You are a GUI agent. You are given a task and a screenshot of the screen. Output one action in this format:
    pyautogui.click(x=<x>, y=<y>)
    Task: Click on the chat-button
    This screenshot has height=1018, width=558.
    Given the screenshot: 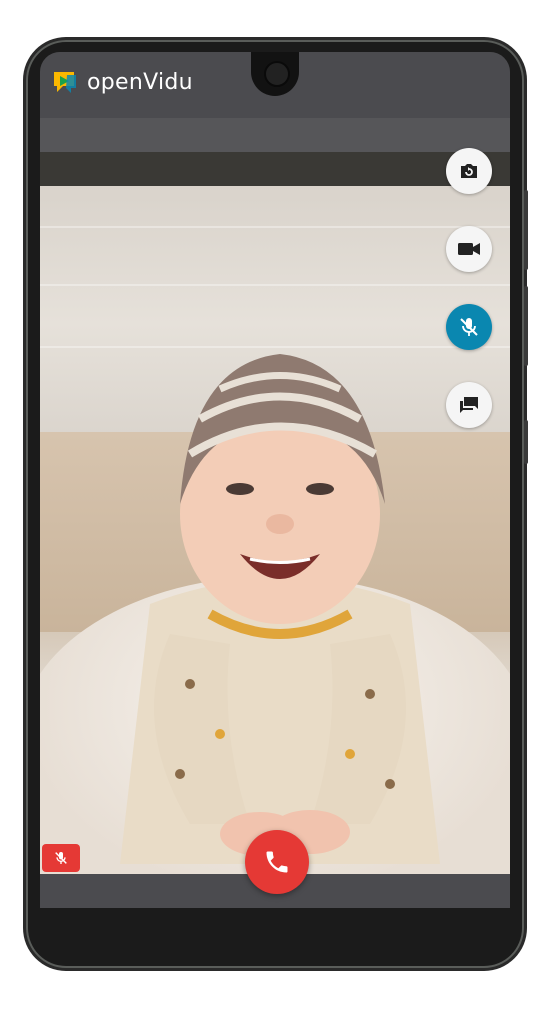 What is the action you would take?
    pyautogui.click(x=469, y=405)
    